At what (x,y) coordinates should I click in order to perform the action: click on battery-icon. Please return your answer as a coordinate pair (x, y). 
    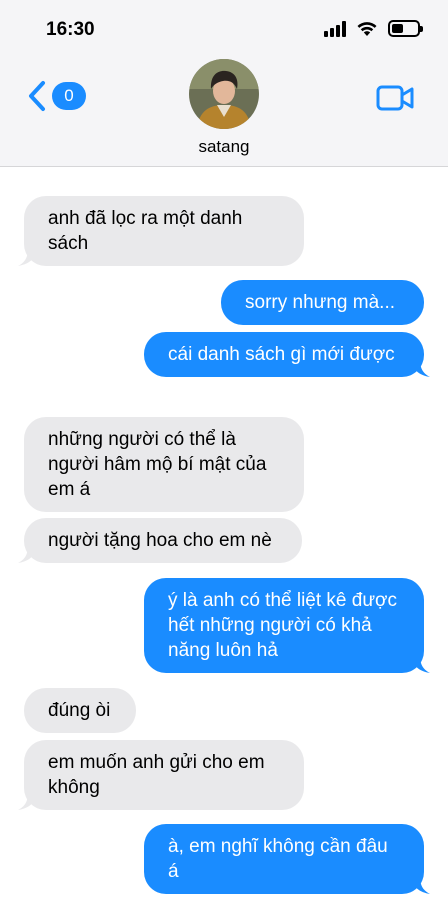
    Looking at the image, I should click on (405, 28).